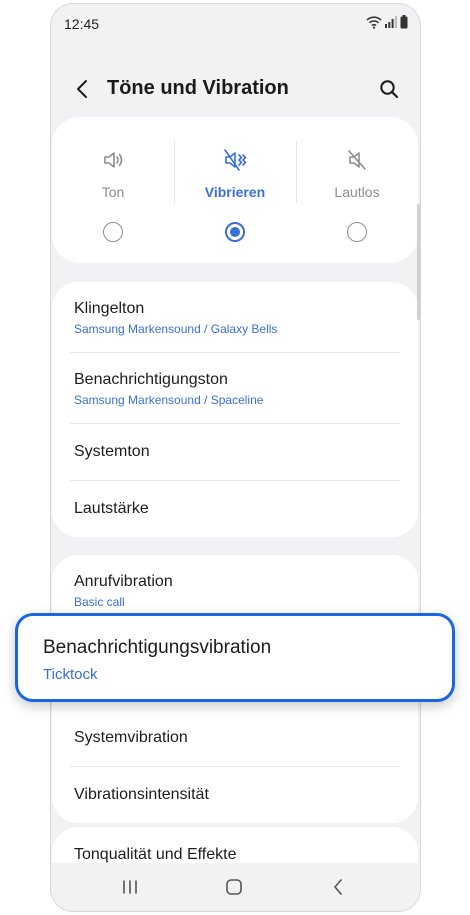  I want to click on list-item-subtitle: Basic call, so click(99, 602).